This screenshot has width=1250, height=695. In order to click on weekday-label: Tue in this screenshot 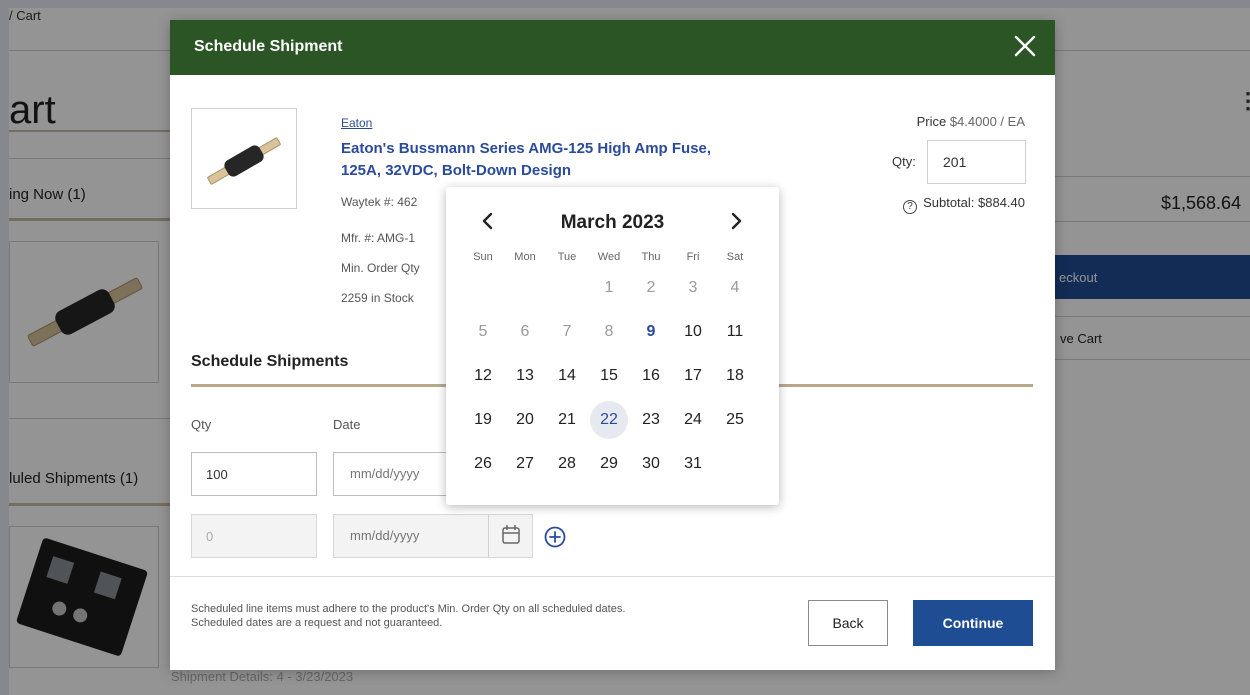, I will do `click(567, 257)`.